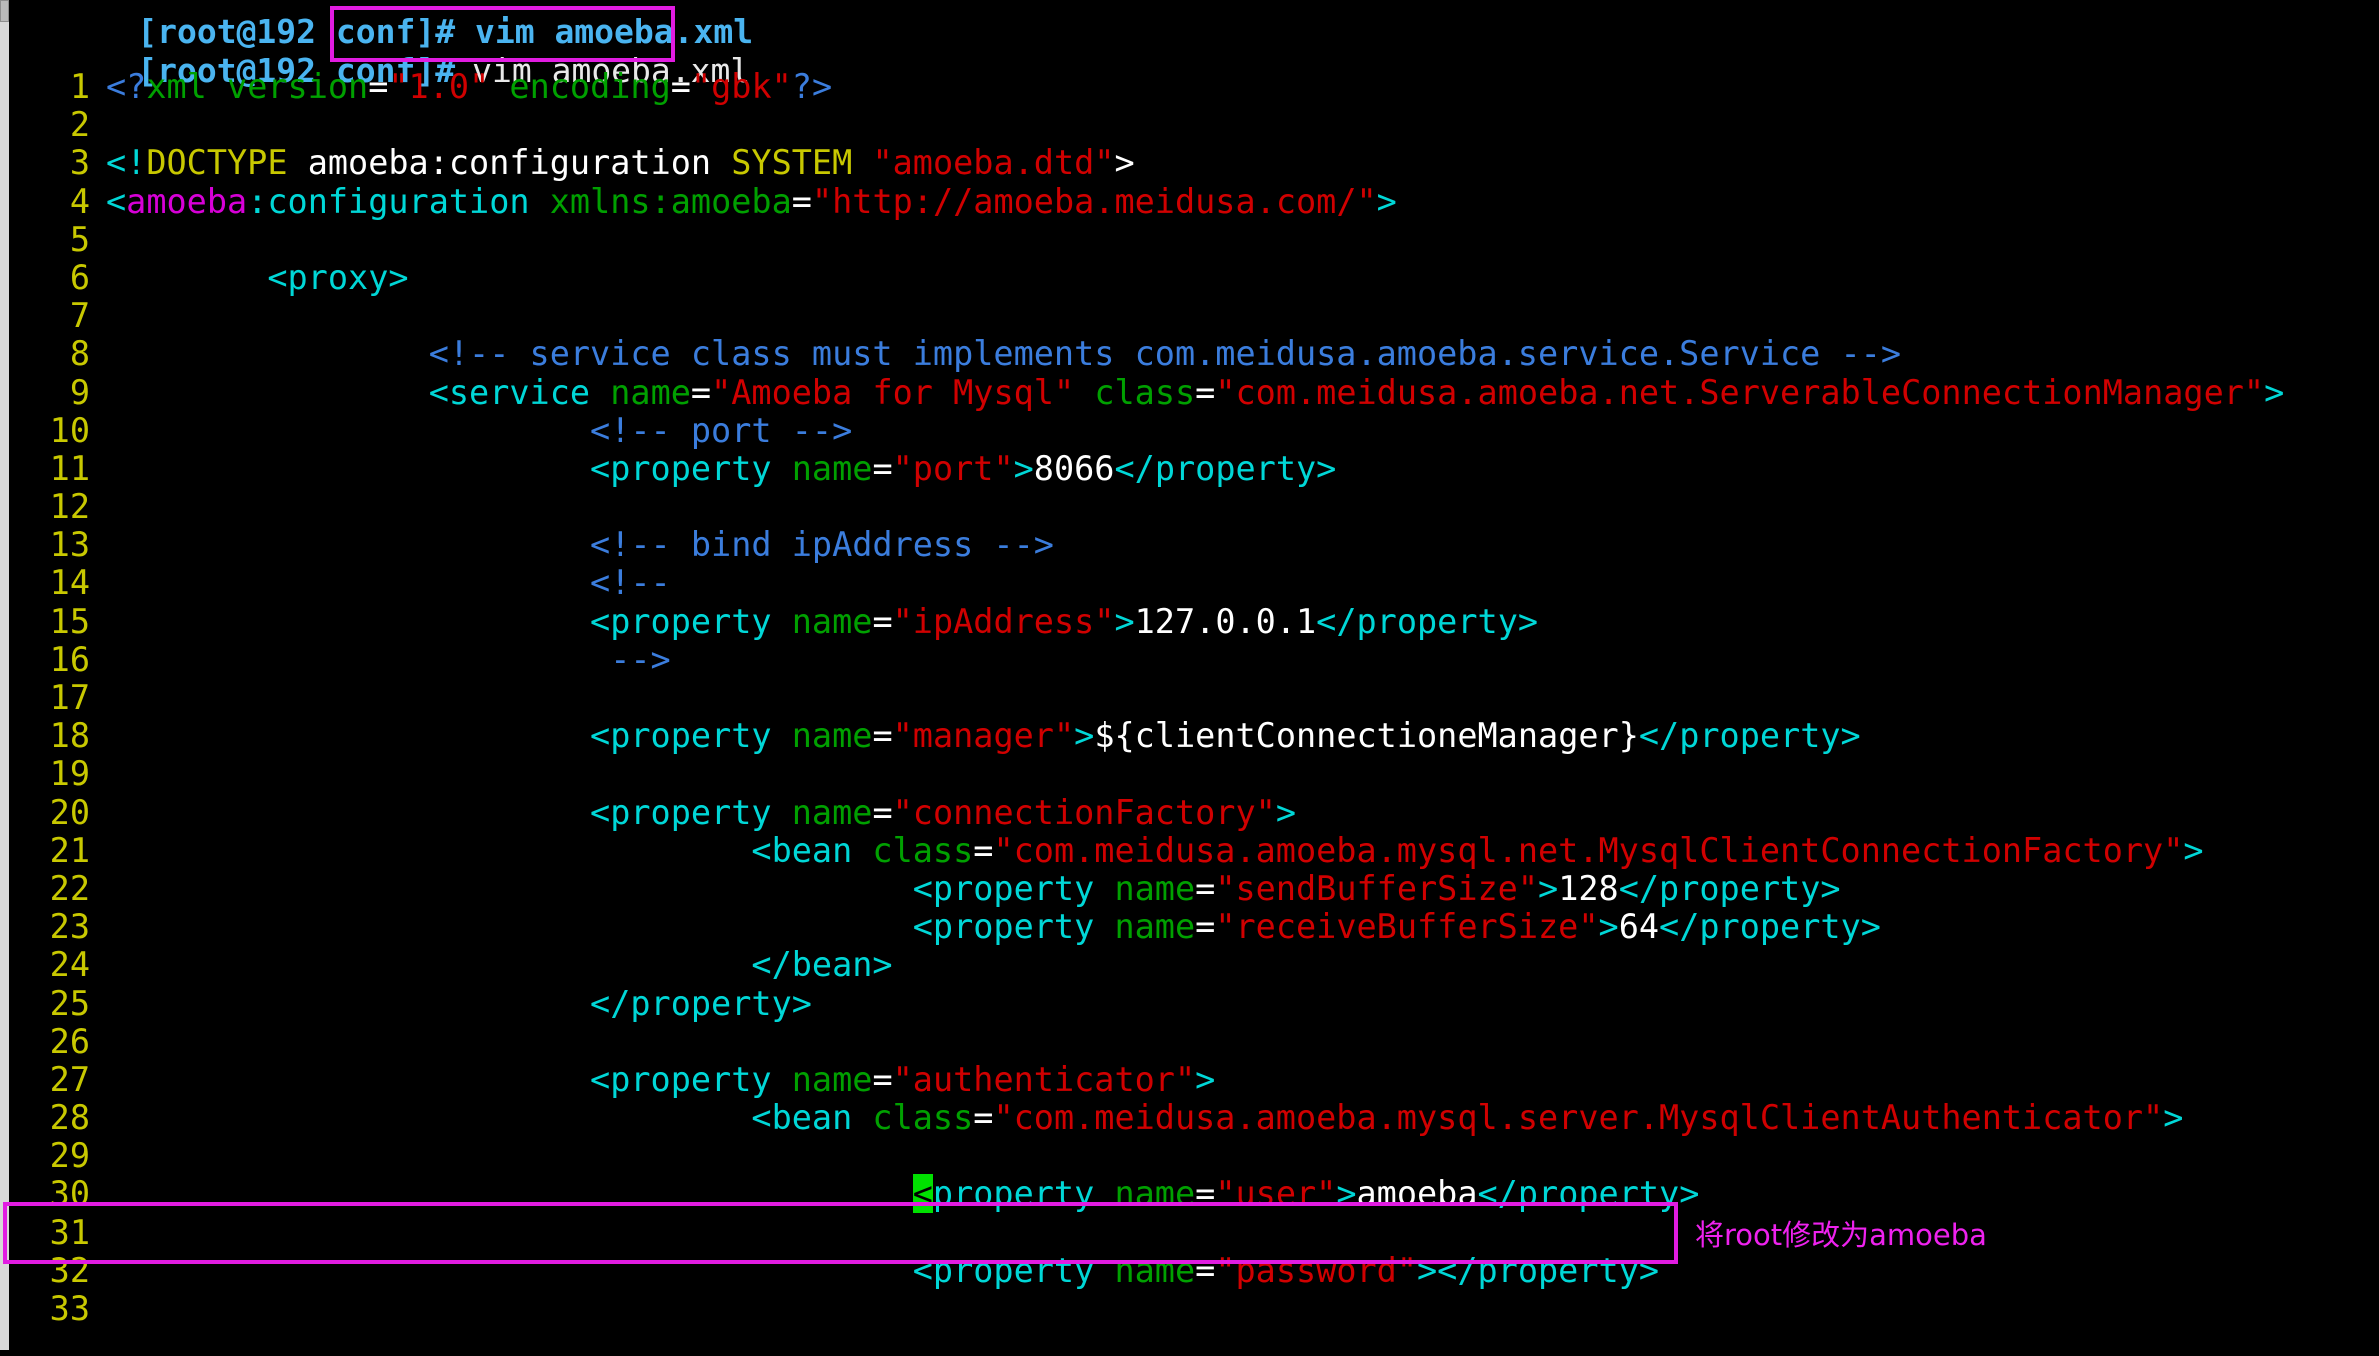  What do you see at coordinates (257, 277) in the screenshot?
I see `code-token: <proxy>` at bounding box center [257, 277].